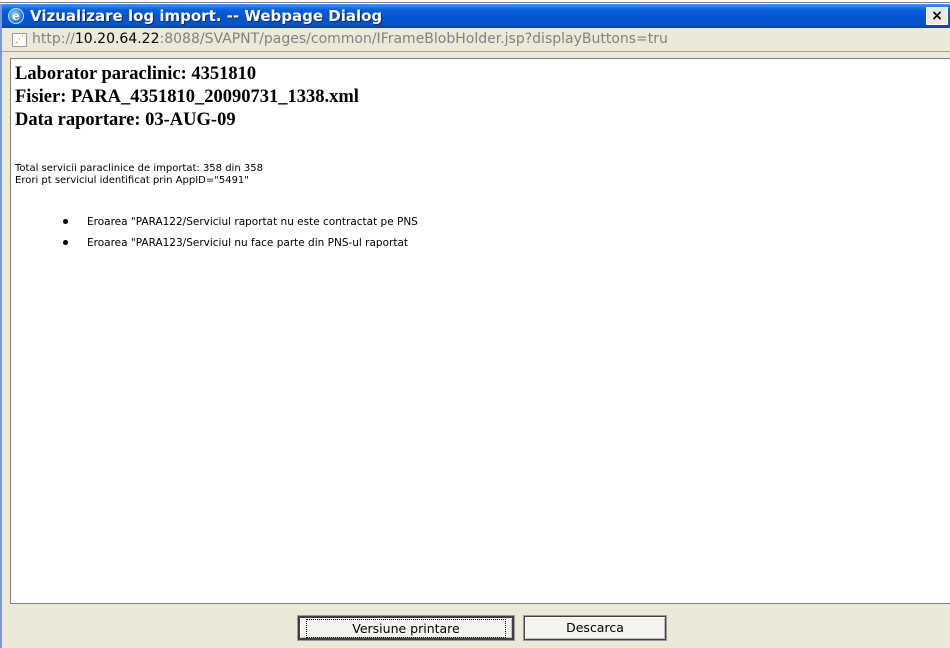  What do you see at coordinates (19, 40) in the screenshot?
I see `page-icon: ⋰` at bounding box center [19, 40].